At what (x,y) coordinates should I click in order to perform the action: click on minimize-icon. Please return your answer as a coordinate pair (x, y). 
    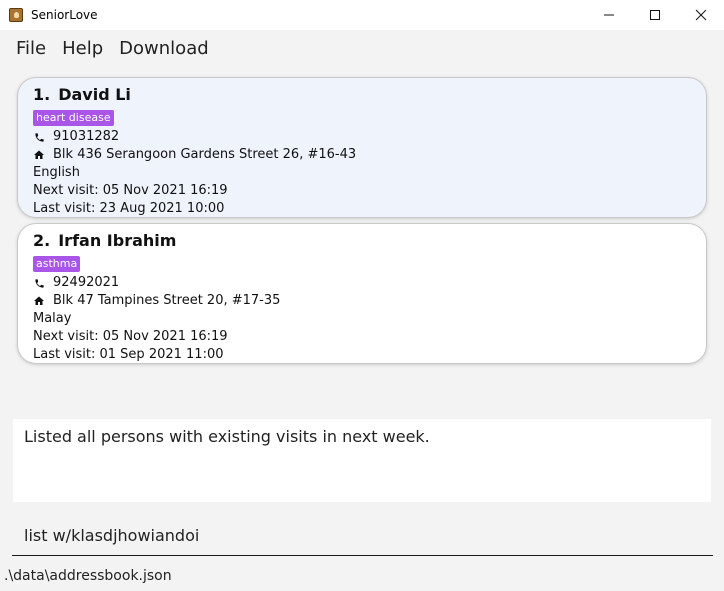
    Looking at the image, I should click on (609, 15).